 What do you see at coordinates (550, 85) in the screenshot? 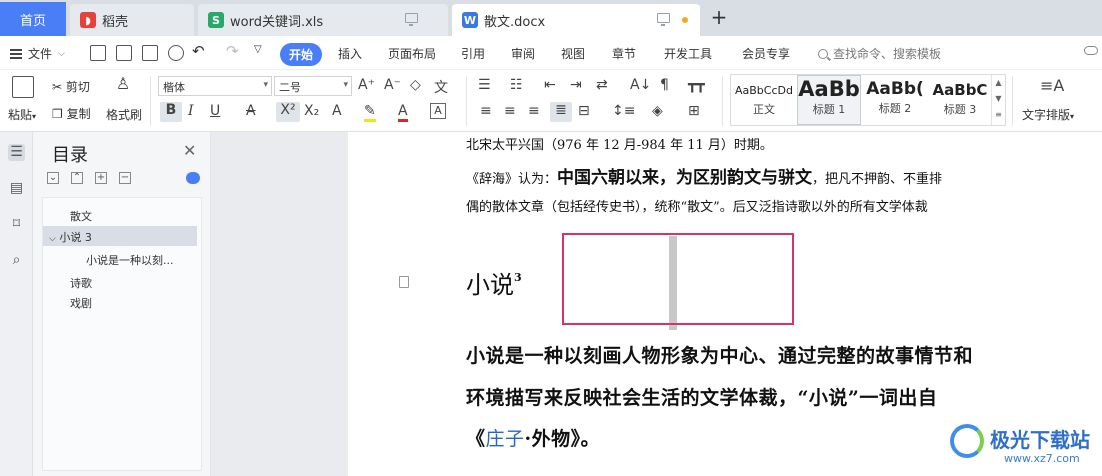
I see `decrease-indent-icon: ⇤` at bounding box center [550, 85].